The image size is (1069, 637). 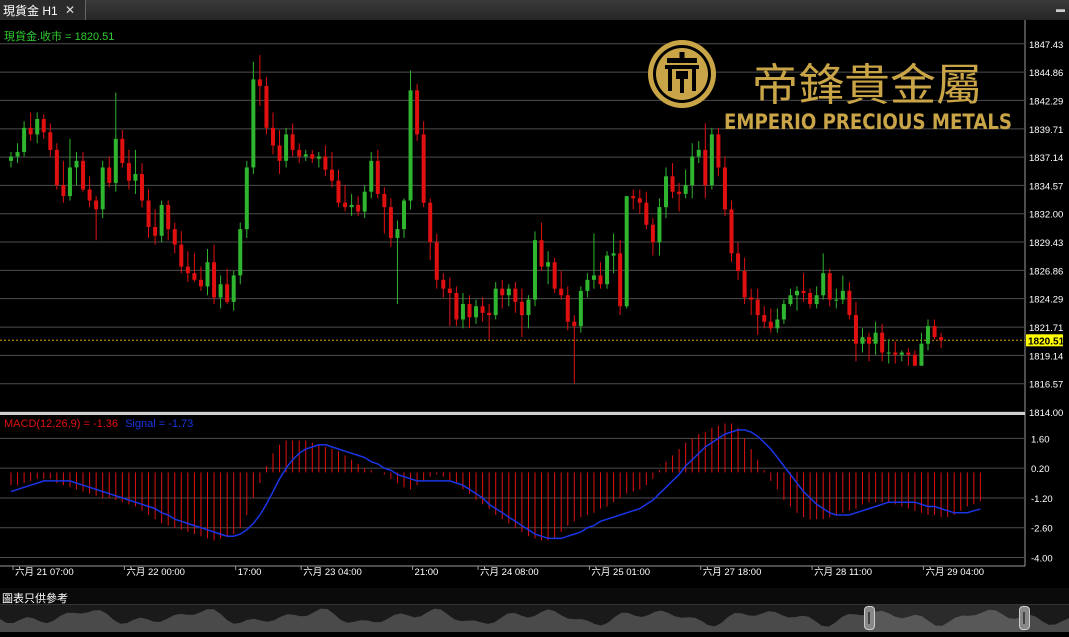 I want to click on price-tick-label: 1821.71, so click(x=1046, y=328).